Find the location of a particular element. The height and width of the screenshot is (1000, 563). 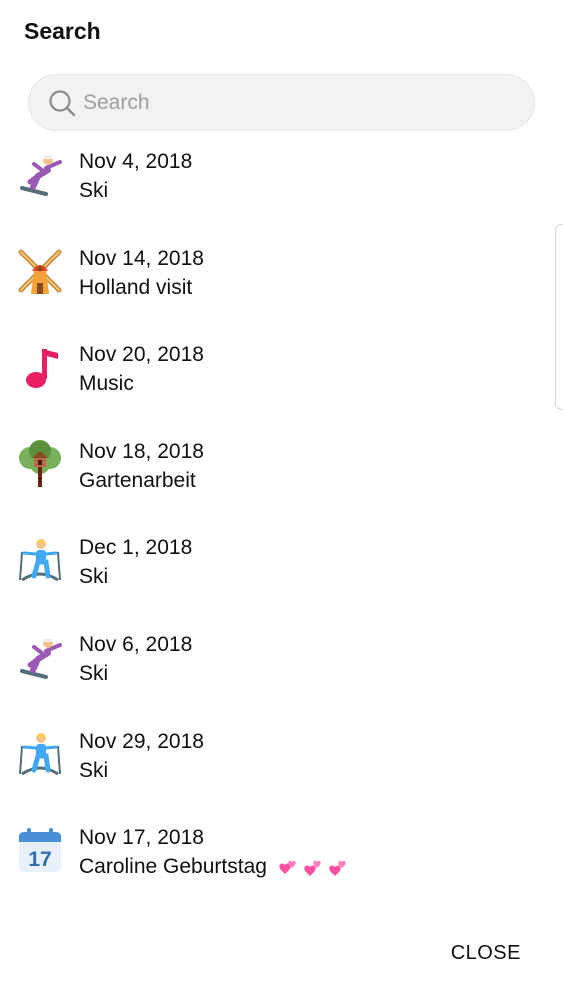

result-date: Nov 14, 2018 is located at coordinates (141, 258).